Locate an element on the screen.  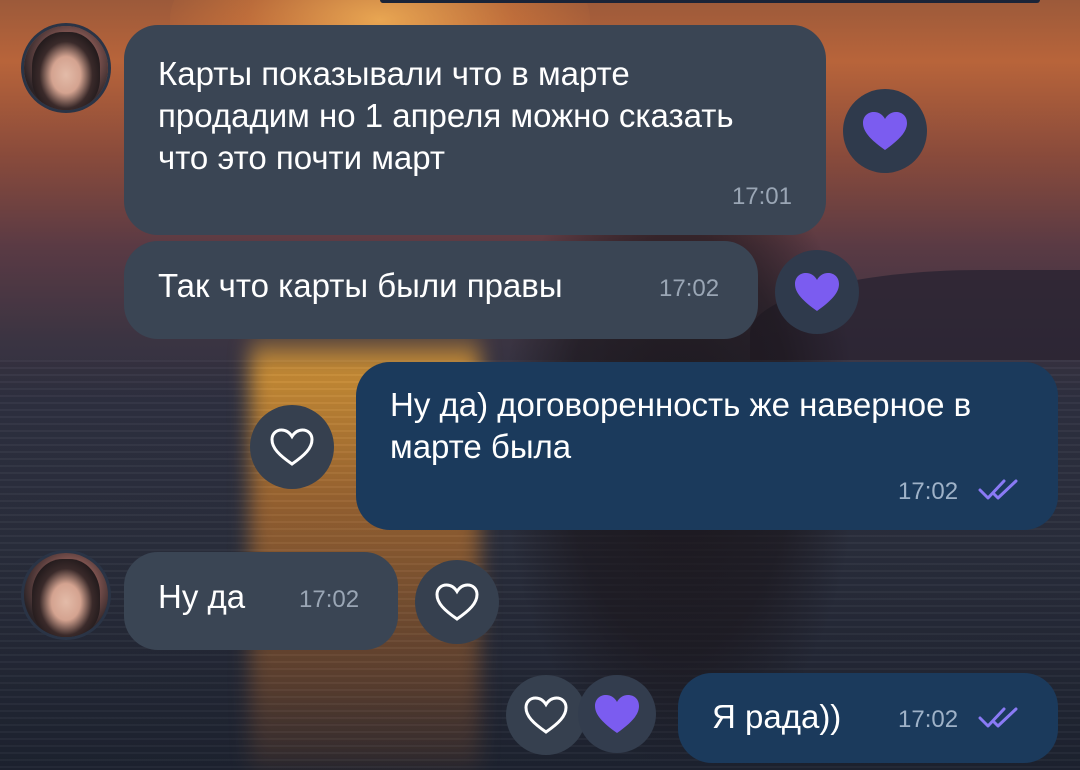
incoming-message-bubble: Так что карты были правы 17:02 is located at coordinates (441, 290).